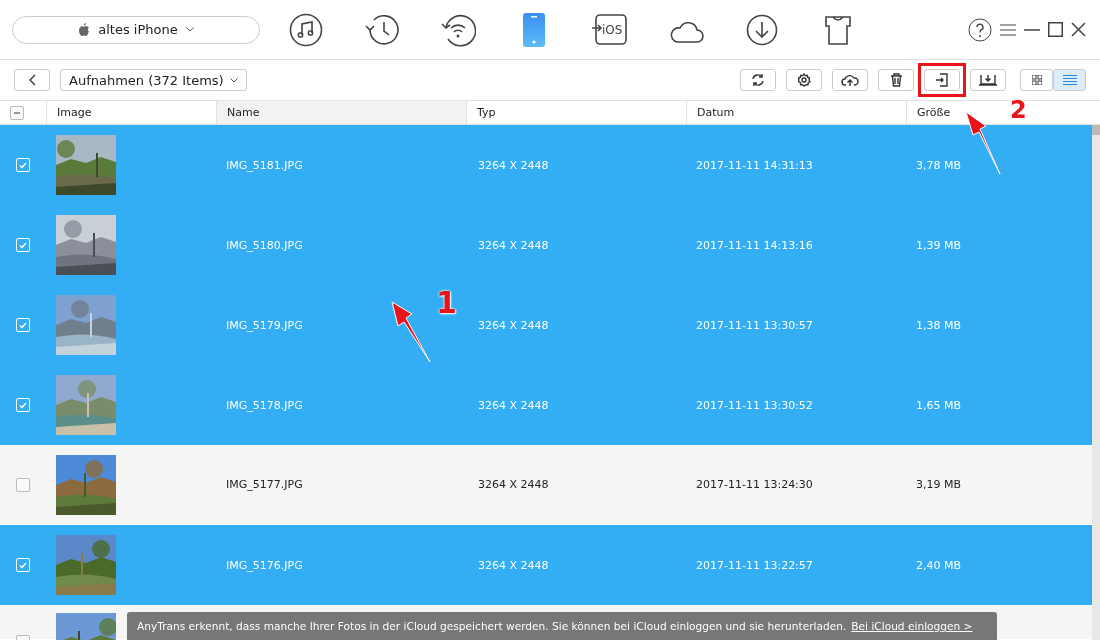  What do you see at coordinates (754, 484) in the screenshot?
I see `table-cell-text: 2017-11-11 13:24:30` at bounding box center [754, 484].